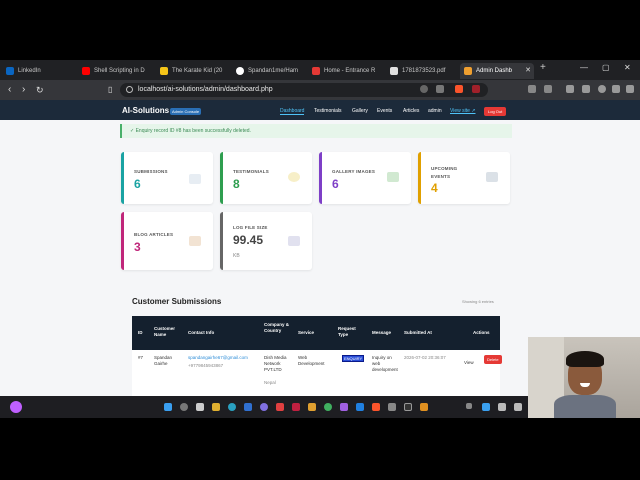 The image size is (640, 480). I want to click on stat-label: BLOG ARTICLES, so click(154, 234).